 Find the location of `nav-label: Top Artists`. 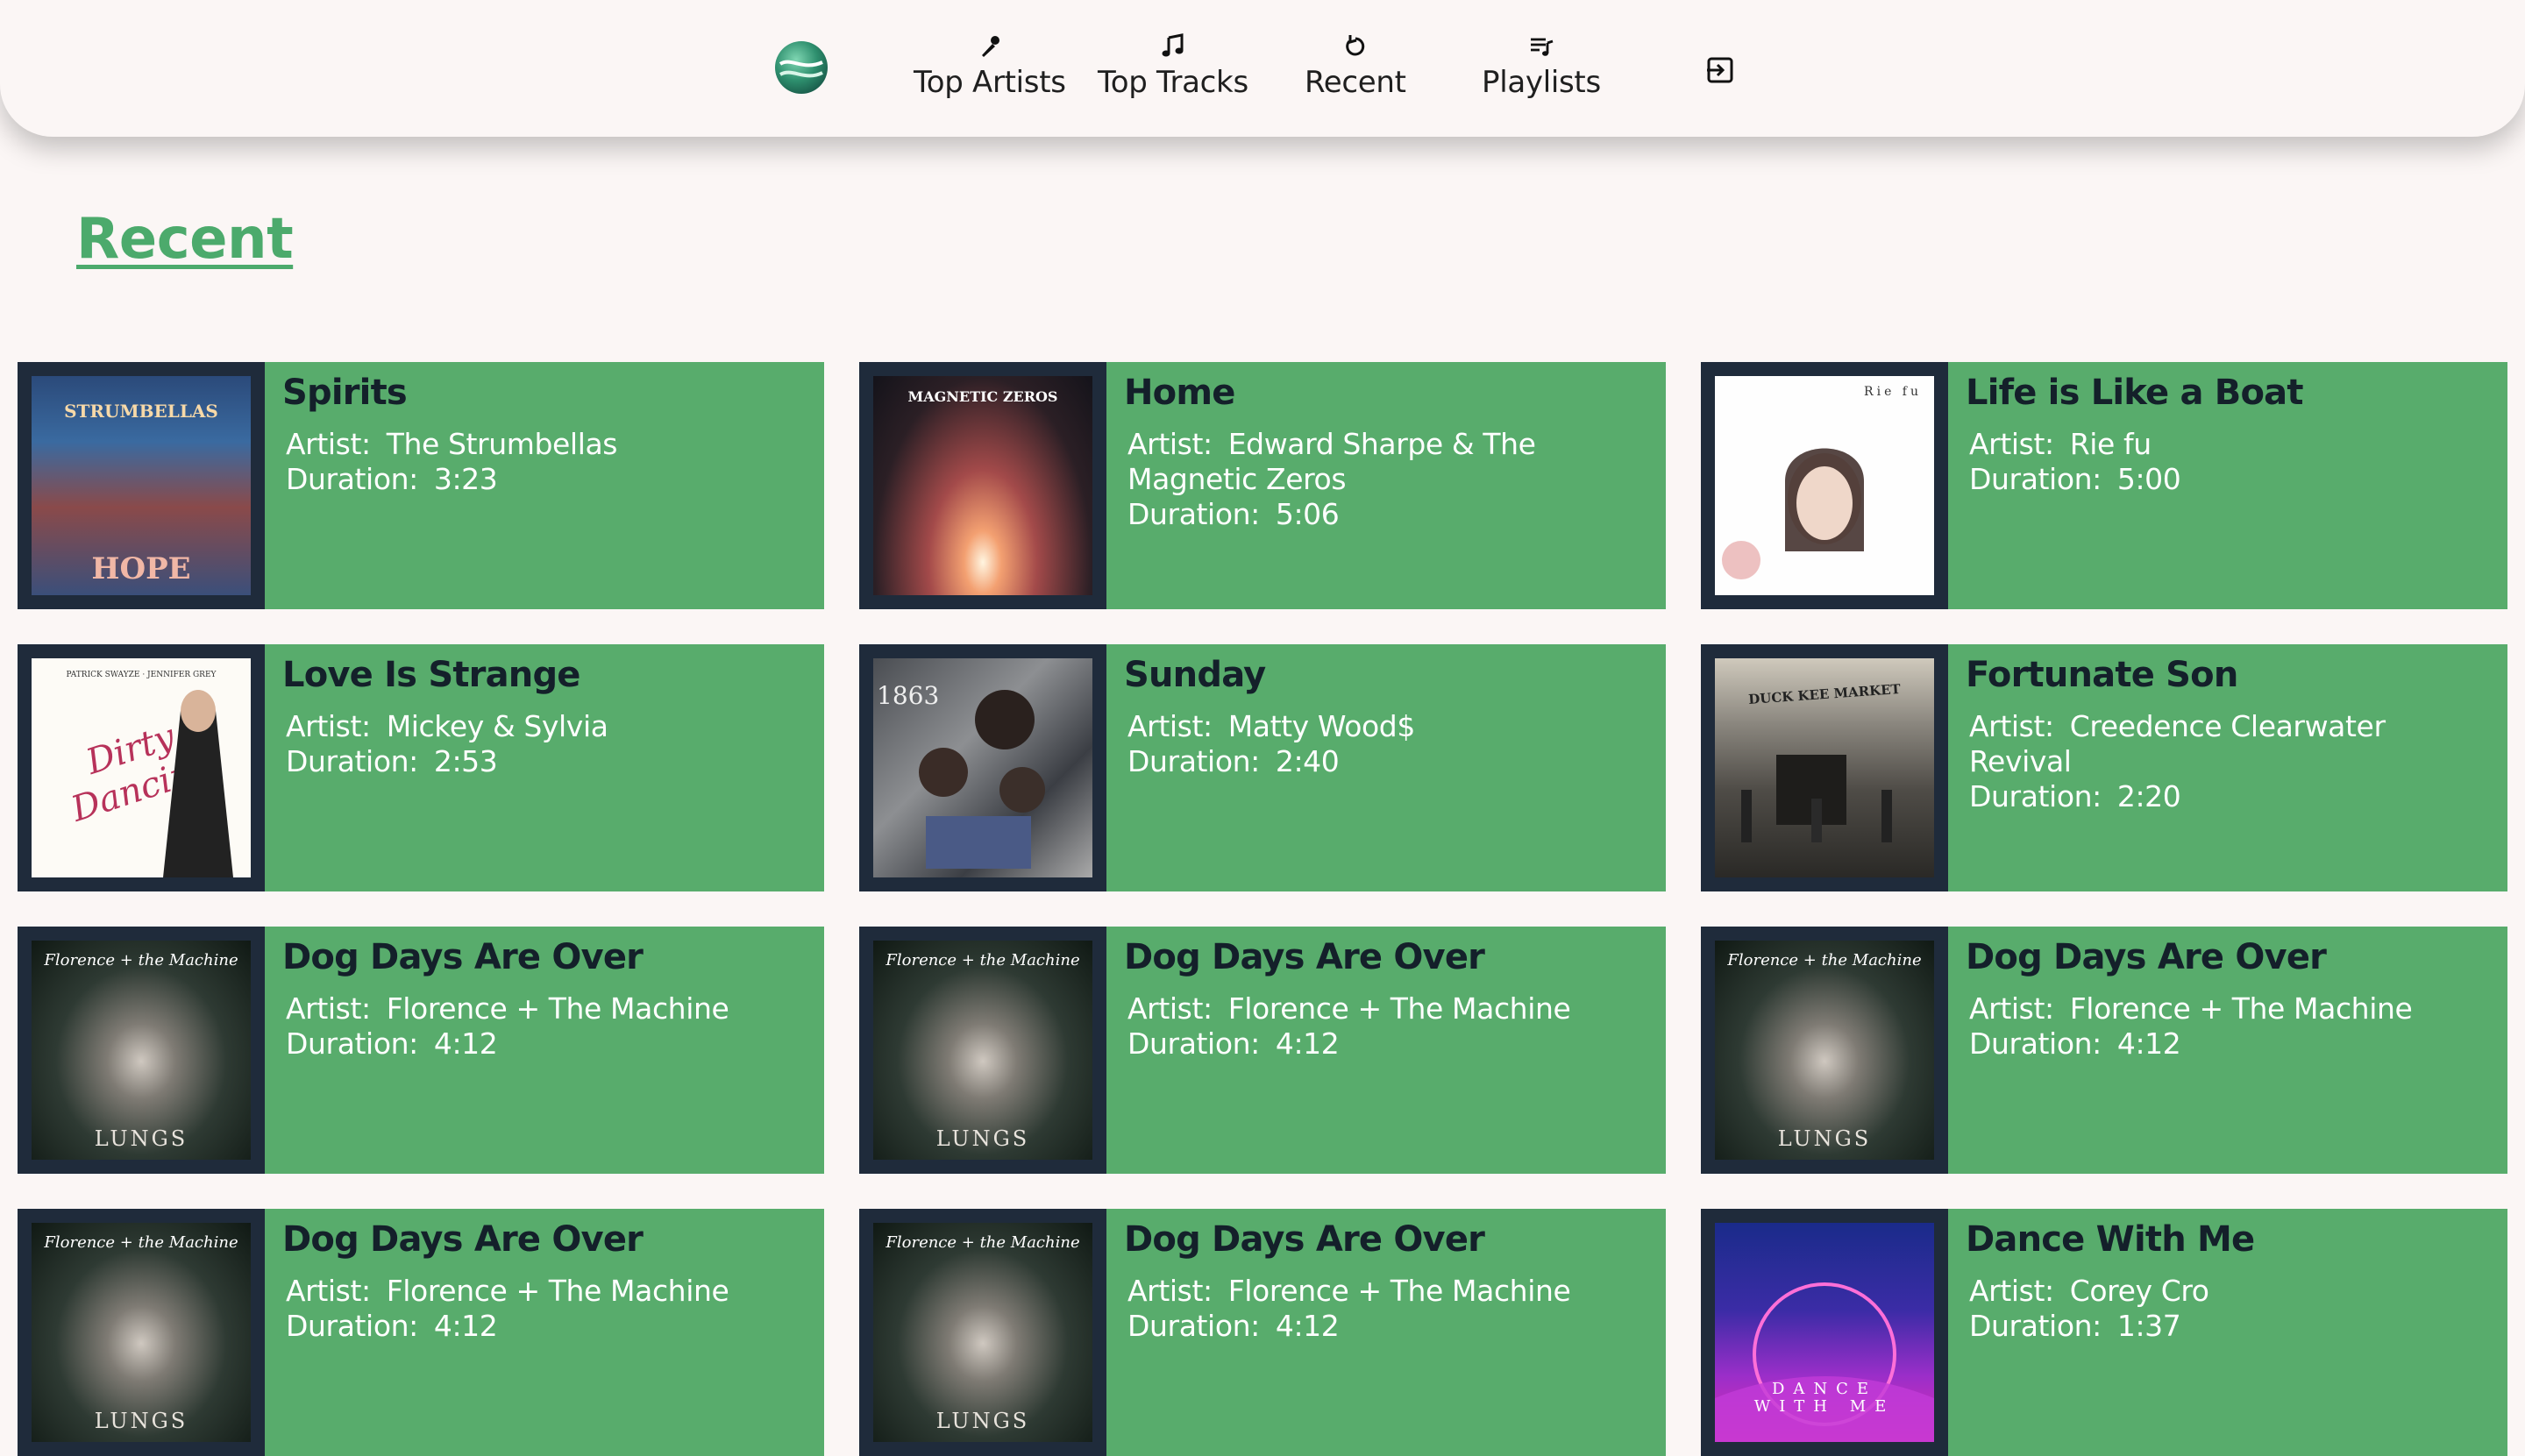

nav-label: Top Artists is located at coordinates (990, 82).